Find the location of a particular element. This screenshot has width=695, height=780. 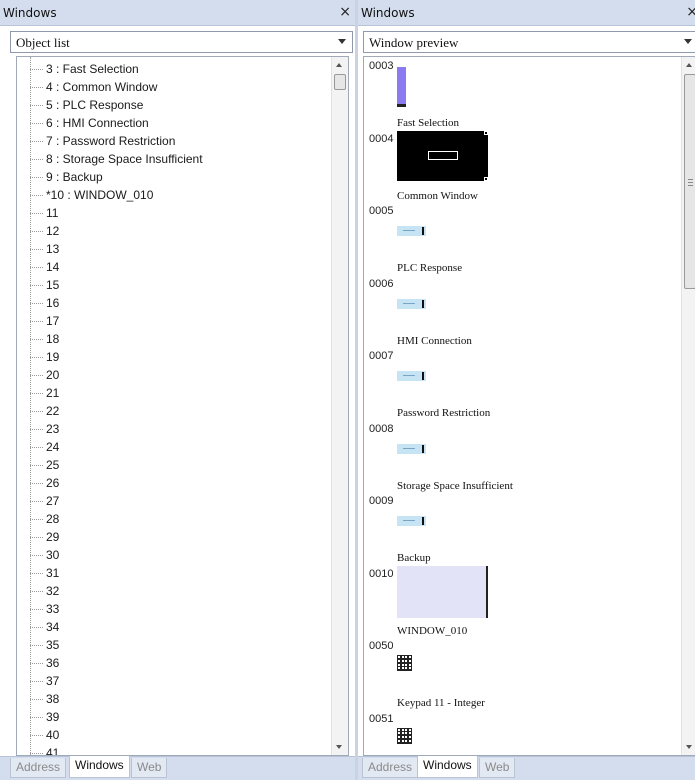

preview-entry: 0007 Password Restriction is located at coordinates (514, 383).